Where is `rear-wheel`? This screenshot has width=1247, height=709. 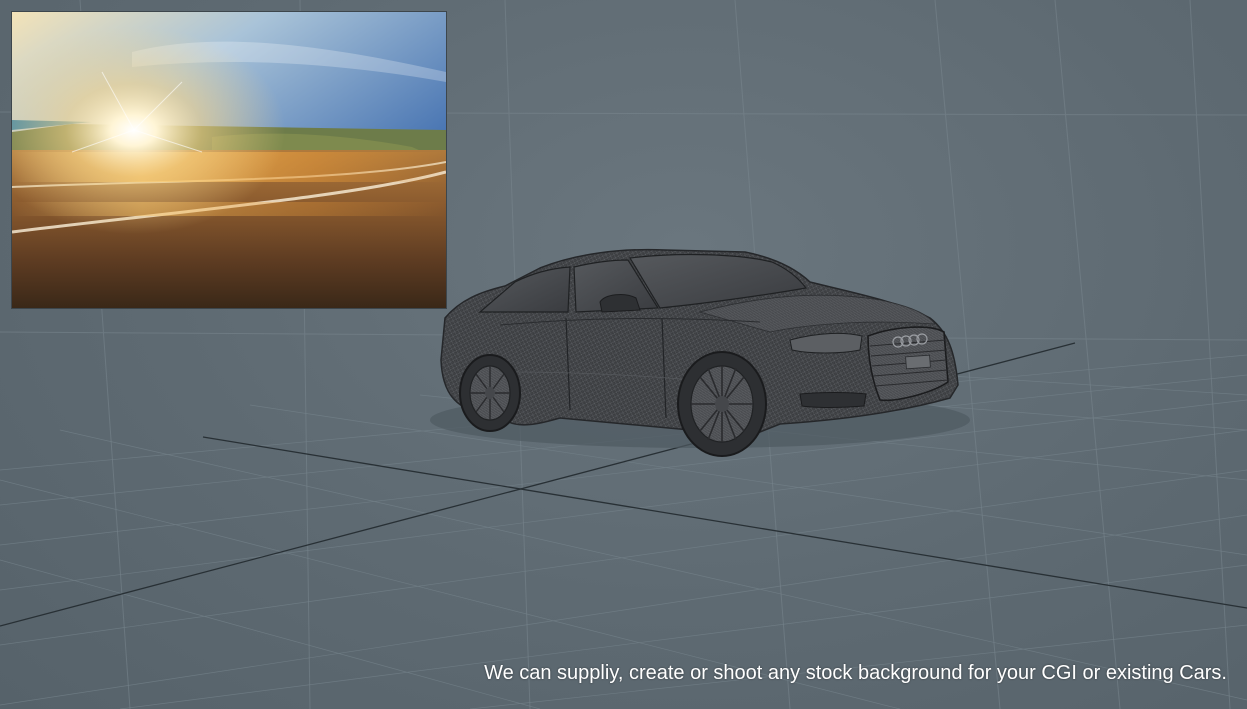
rear-wheel is located at coordinates (490, 393).